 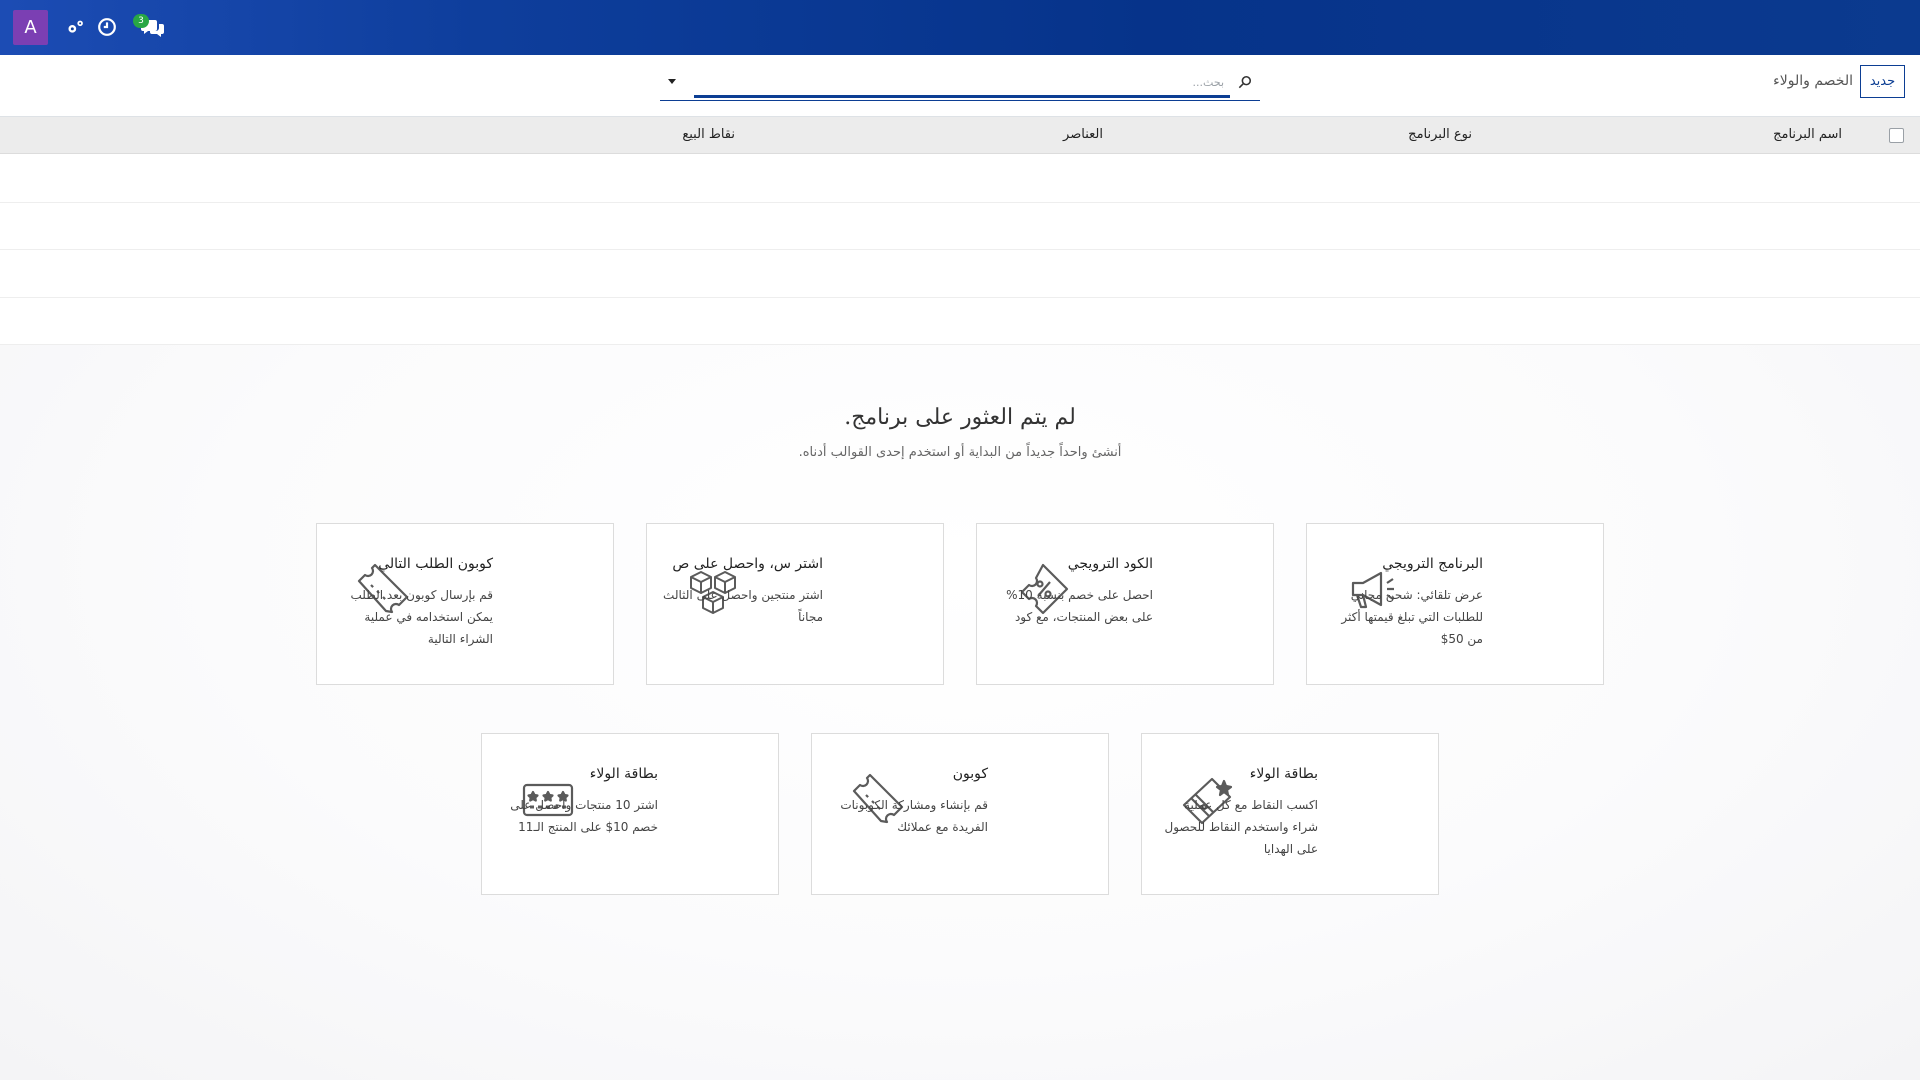 What do you see at coordinates (1807, 134) in the screenshot?
I see `column-program-name: اسم البرنامج` at bounding box center [1807, 134].